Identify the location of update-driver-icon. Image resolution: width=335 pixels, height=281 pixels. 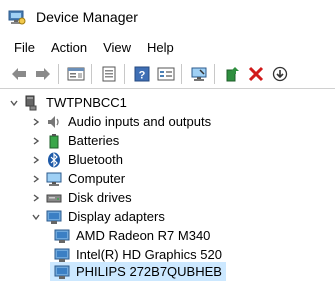
(109, 74).